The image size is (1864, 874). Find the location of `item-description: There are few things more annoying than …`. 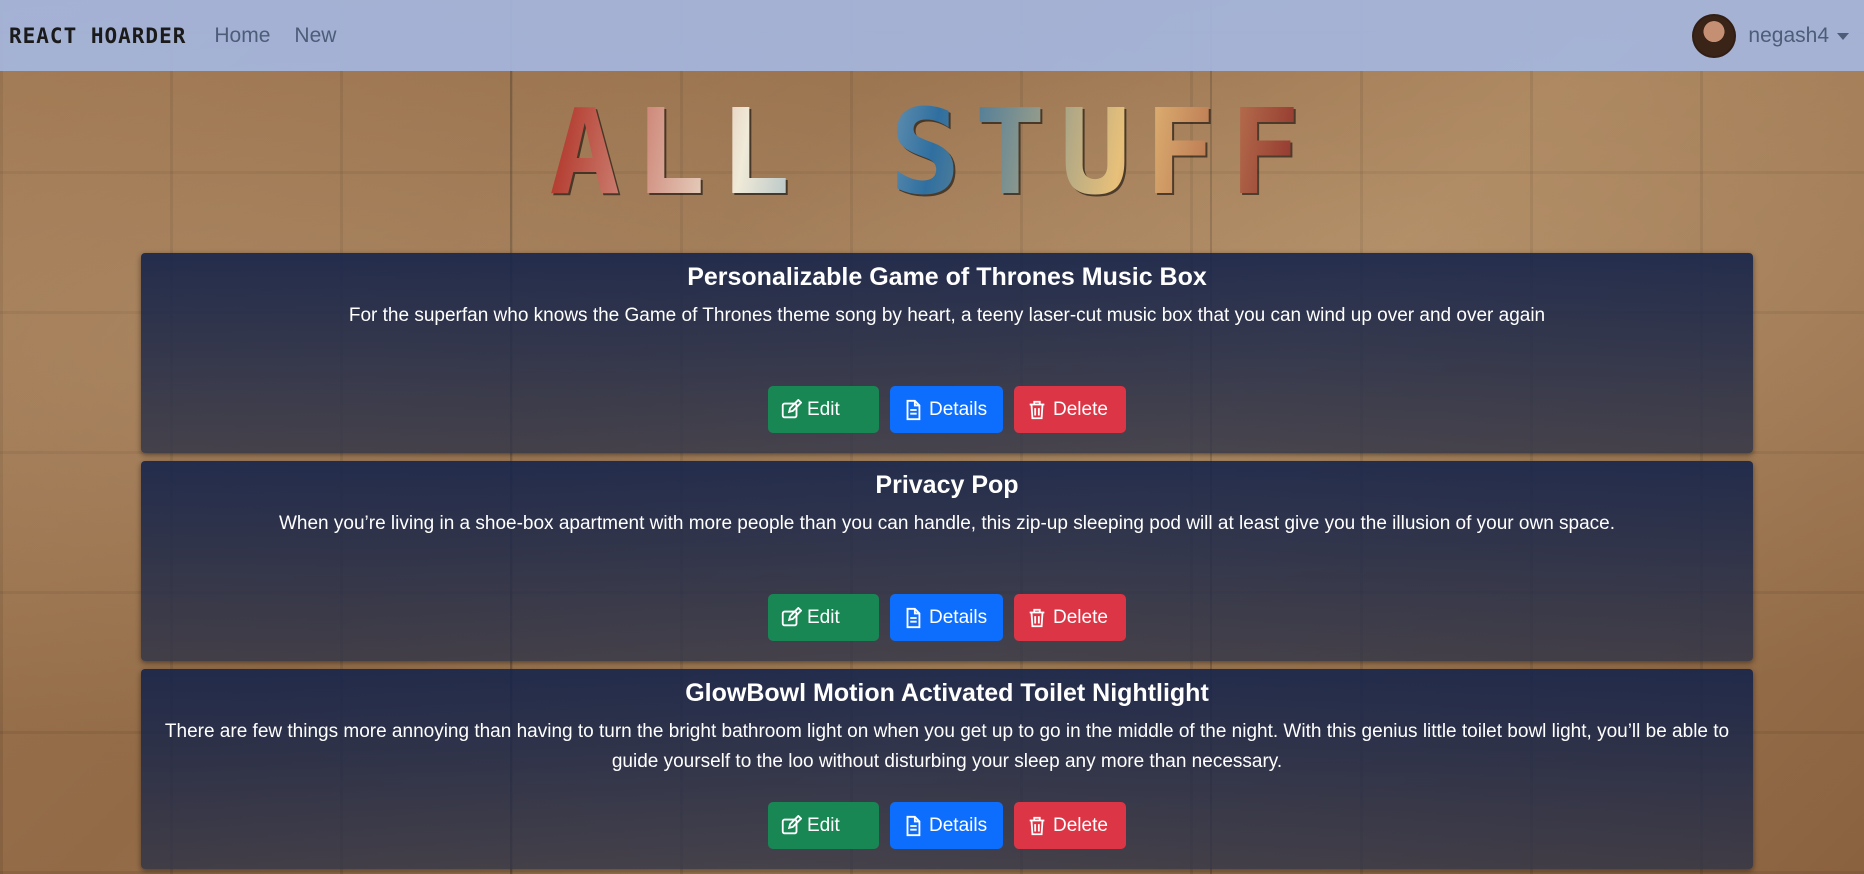

item-description: There are few things more annoying than … is located at coordinates (947, 746).